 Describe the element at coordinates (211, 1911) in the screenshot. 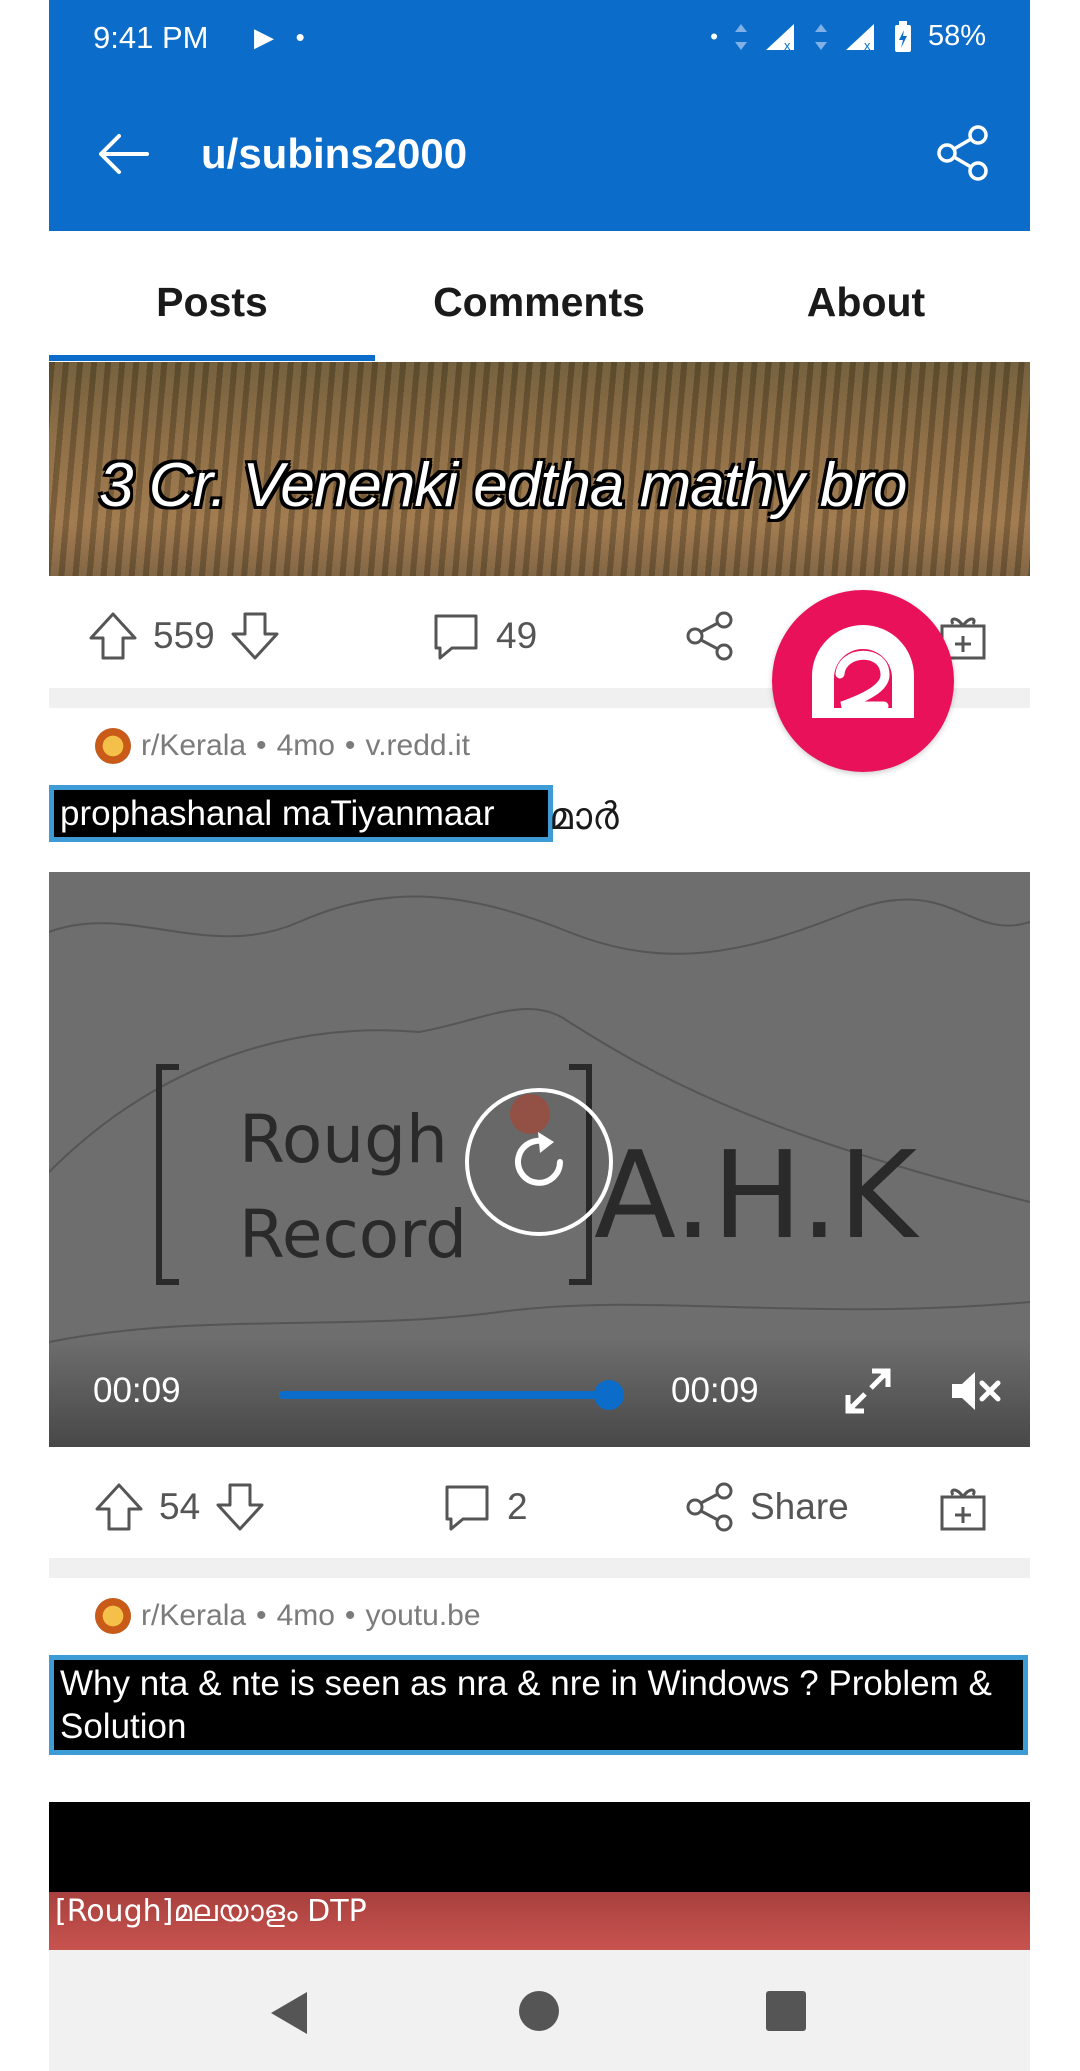

I see `thumbnail-text: [Rough]മലയാളം DTP` at that location.